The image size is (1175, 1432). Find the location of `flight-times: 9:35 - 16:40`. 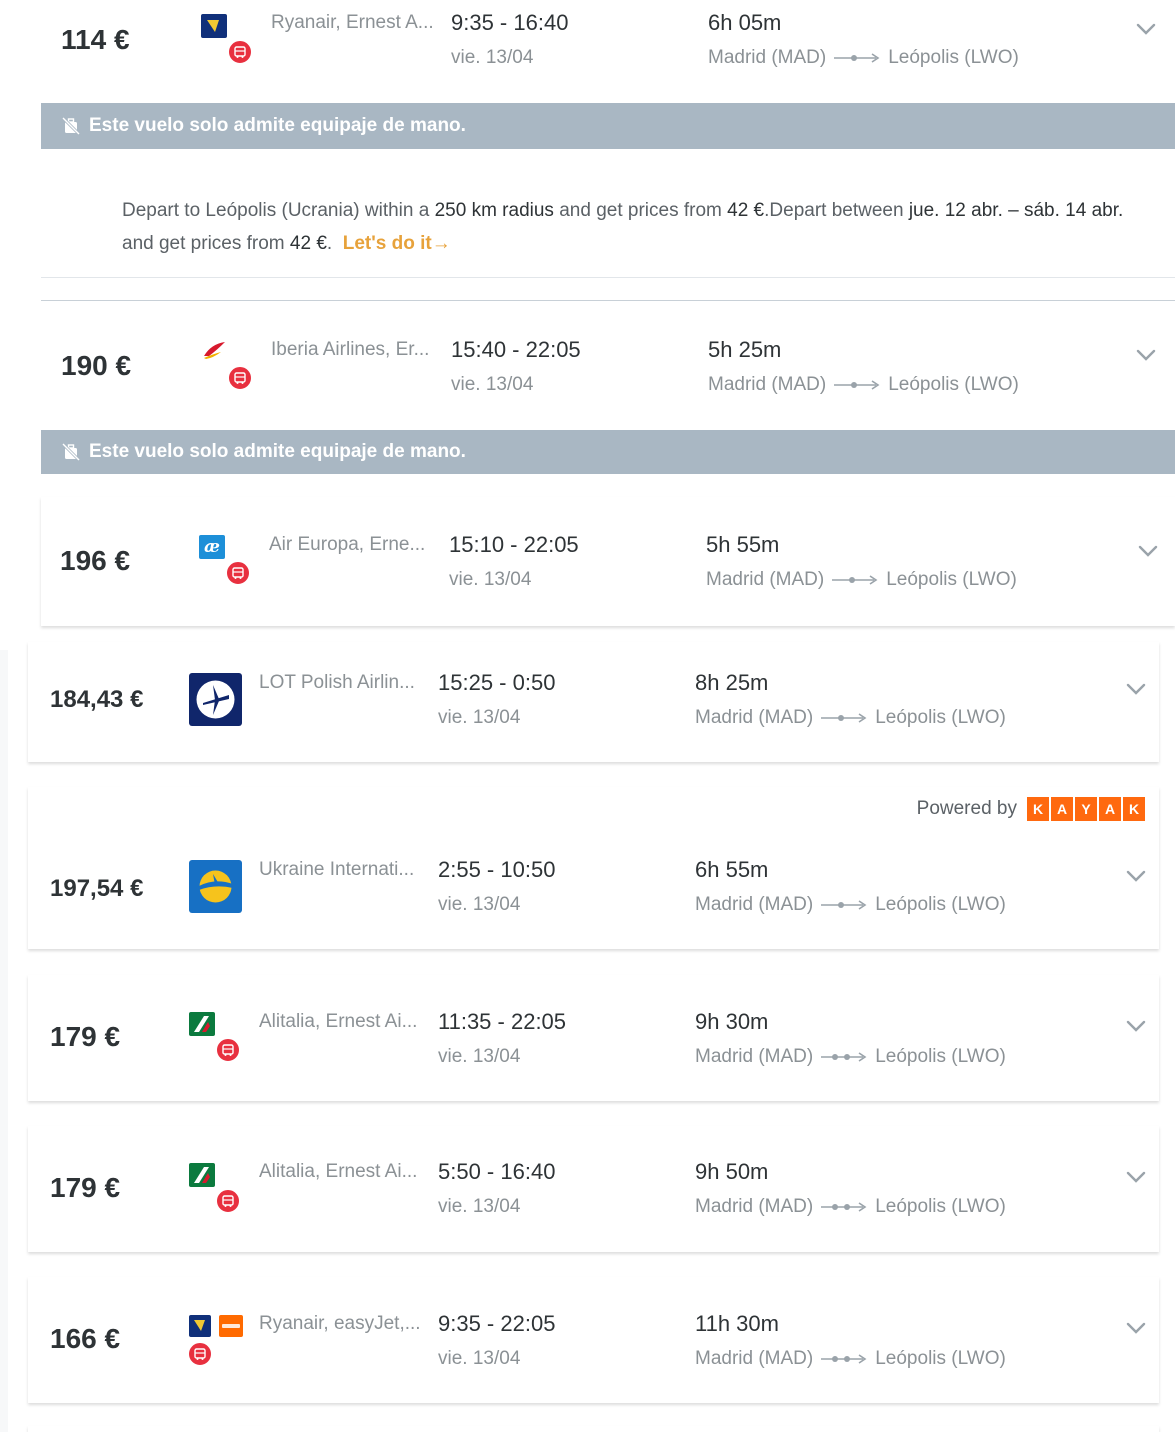

flight-times: 9:35 - 16:40 is located at coordinates (510, 22).